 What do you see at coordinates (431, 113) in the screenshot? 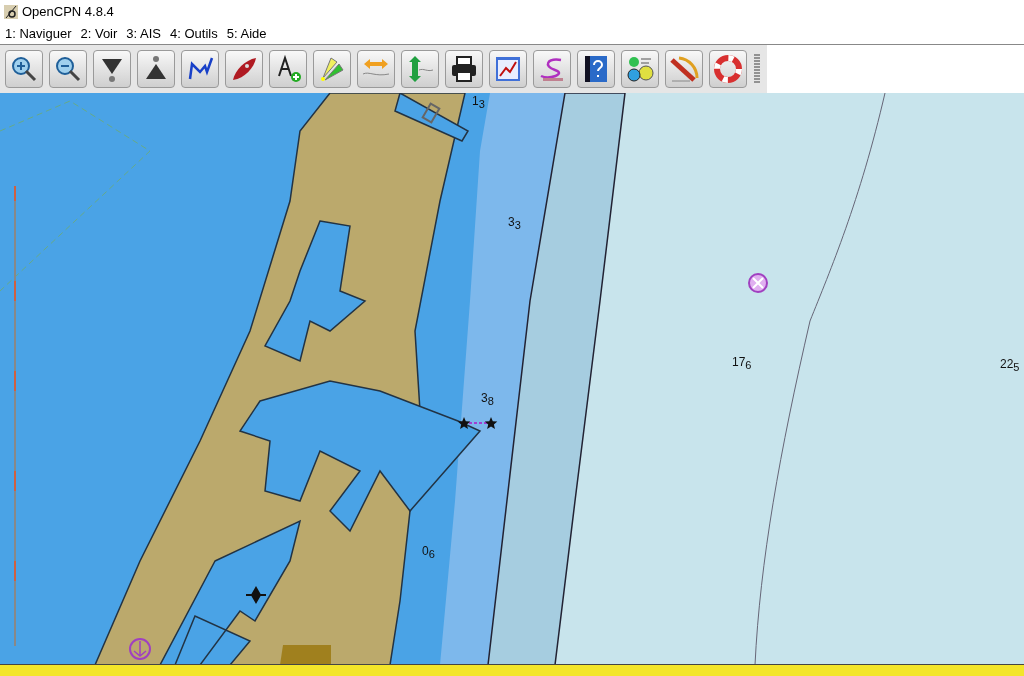
I see `pier-icon` at bounding box center [431, 113].